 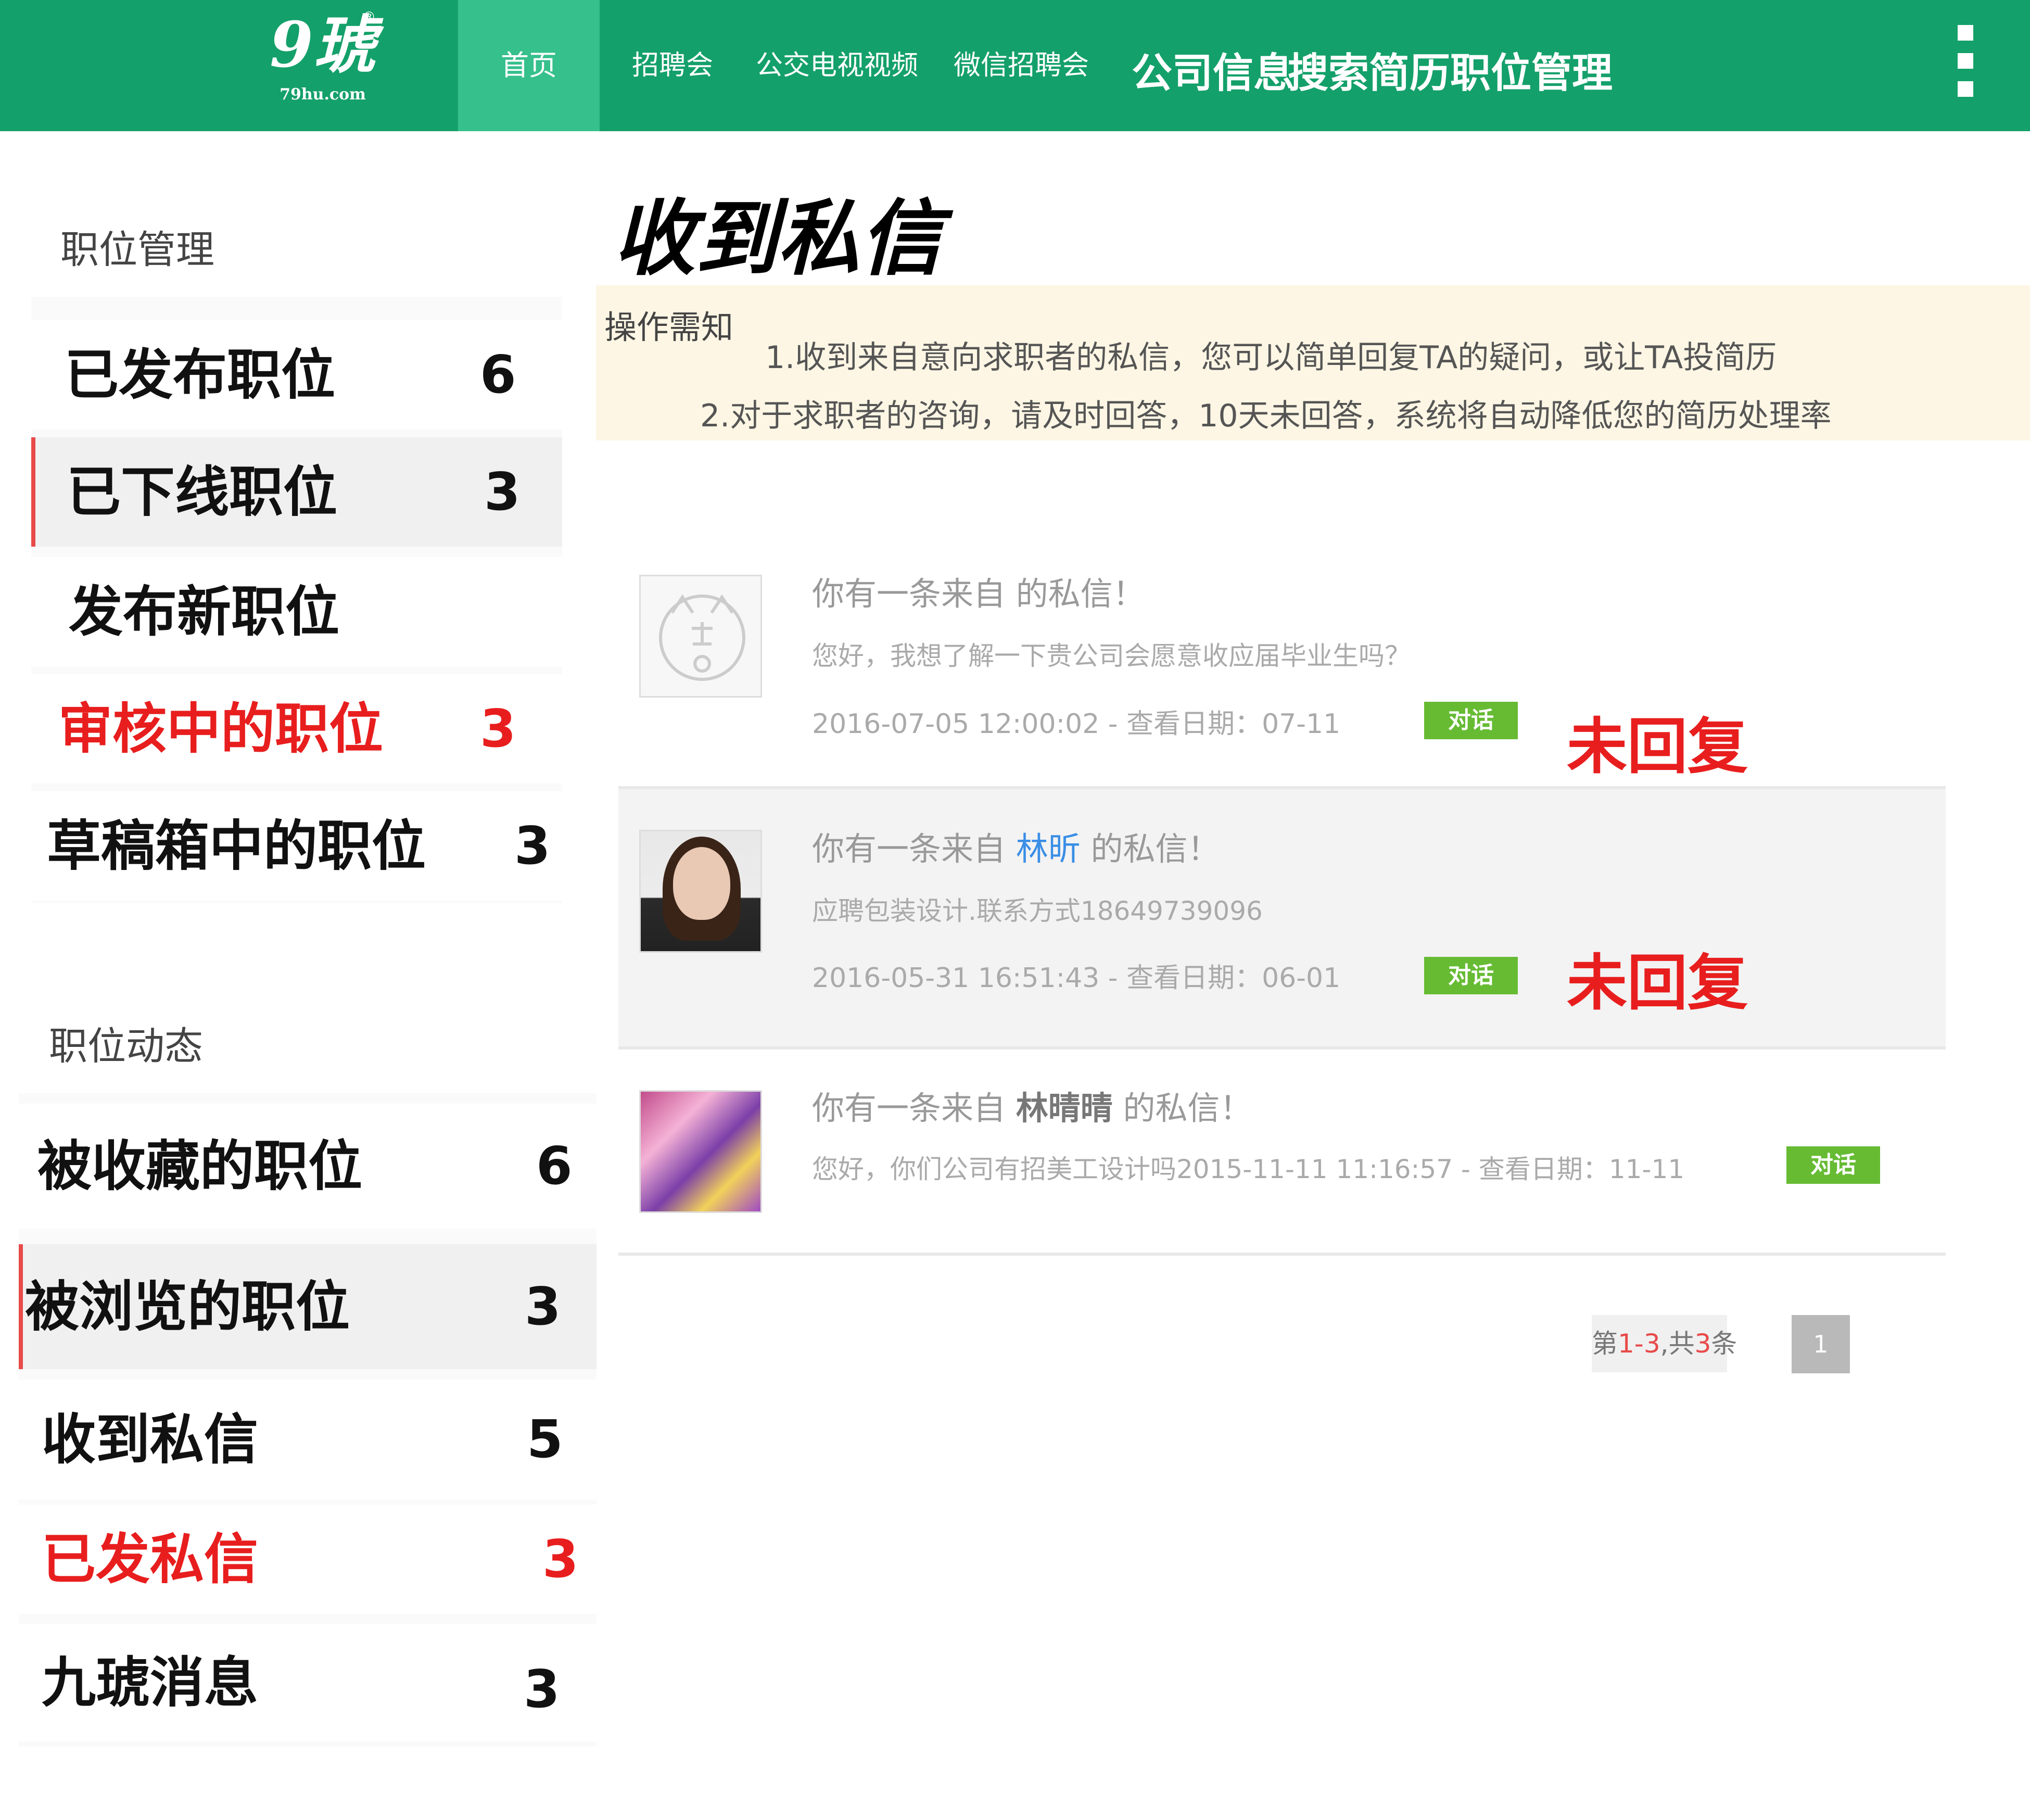 I want to click on sidebar-item-label: 审核中的职位, so click(x=221, y=729).